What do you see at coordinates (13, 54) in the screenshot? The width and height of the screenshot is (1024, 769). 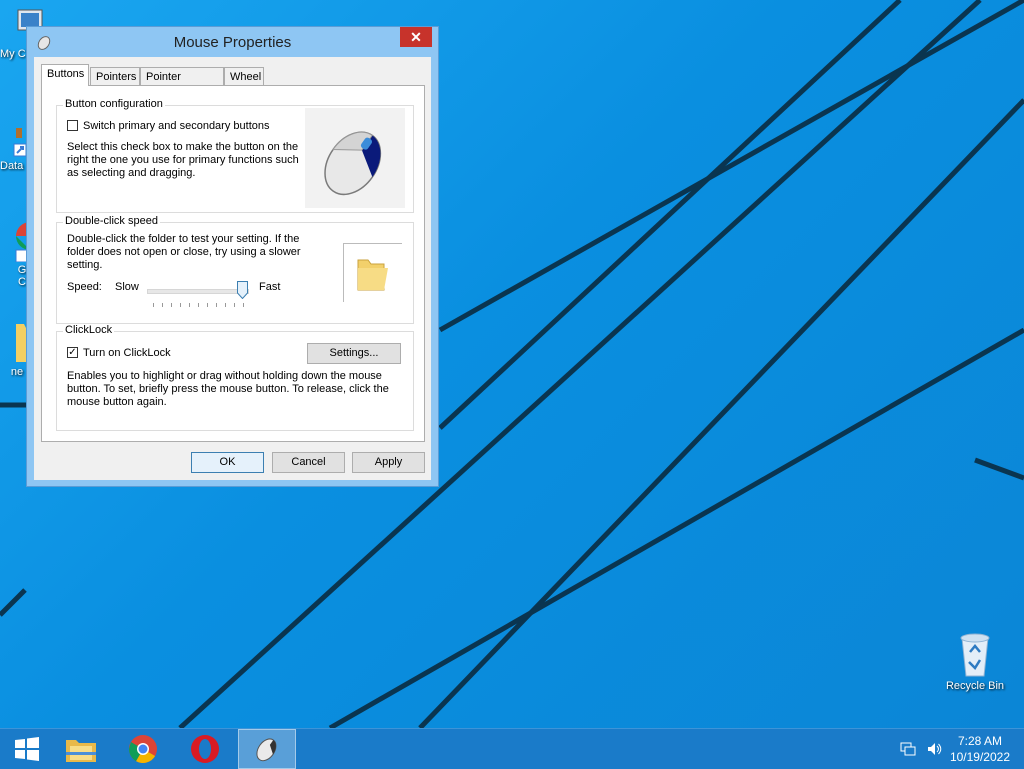 I see `desktop-icon-label: My C` at bounding box center [13, 54].